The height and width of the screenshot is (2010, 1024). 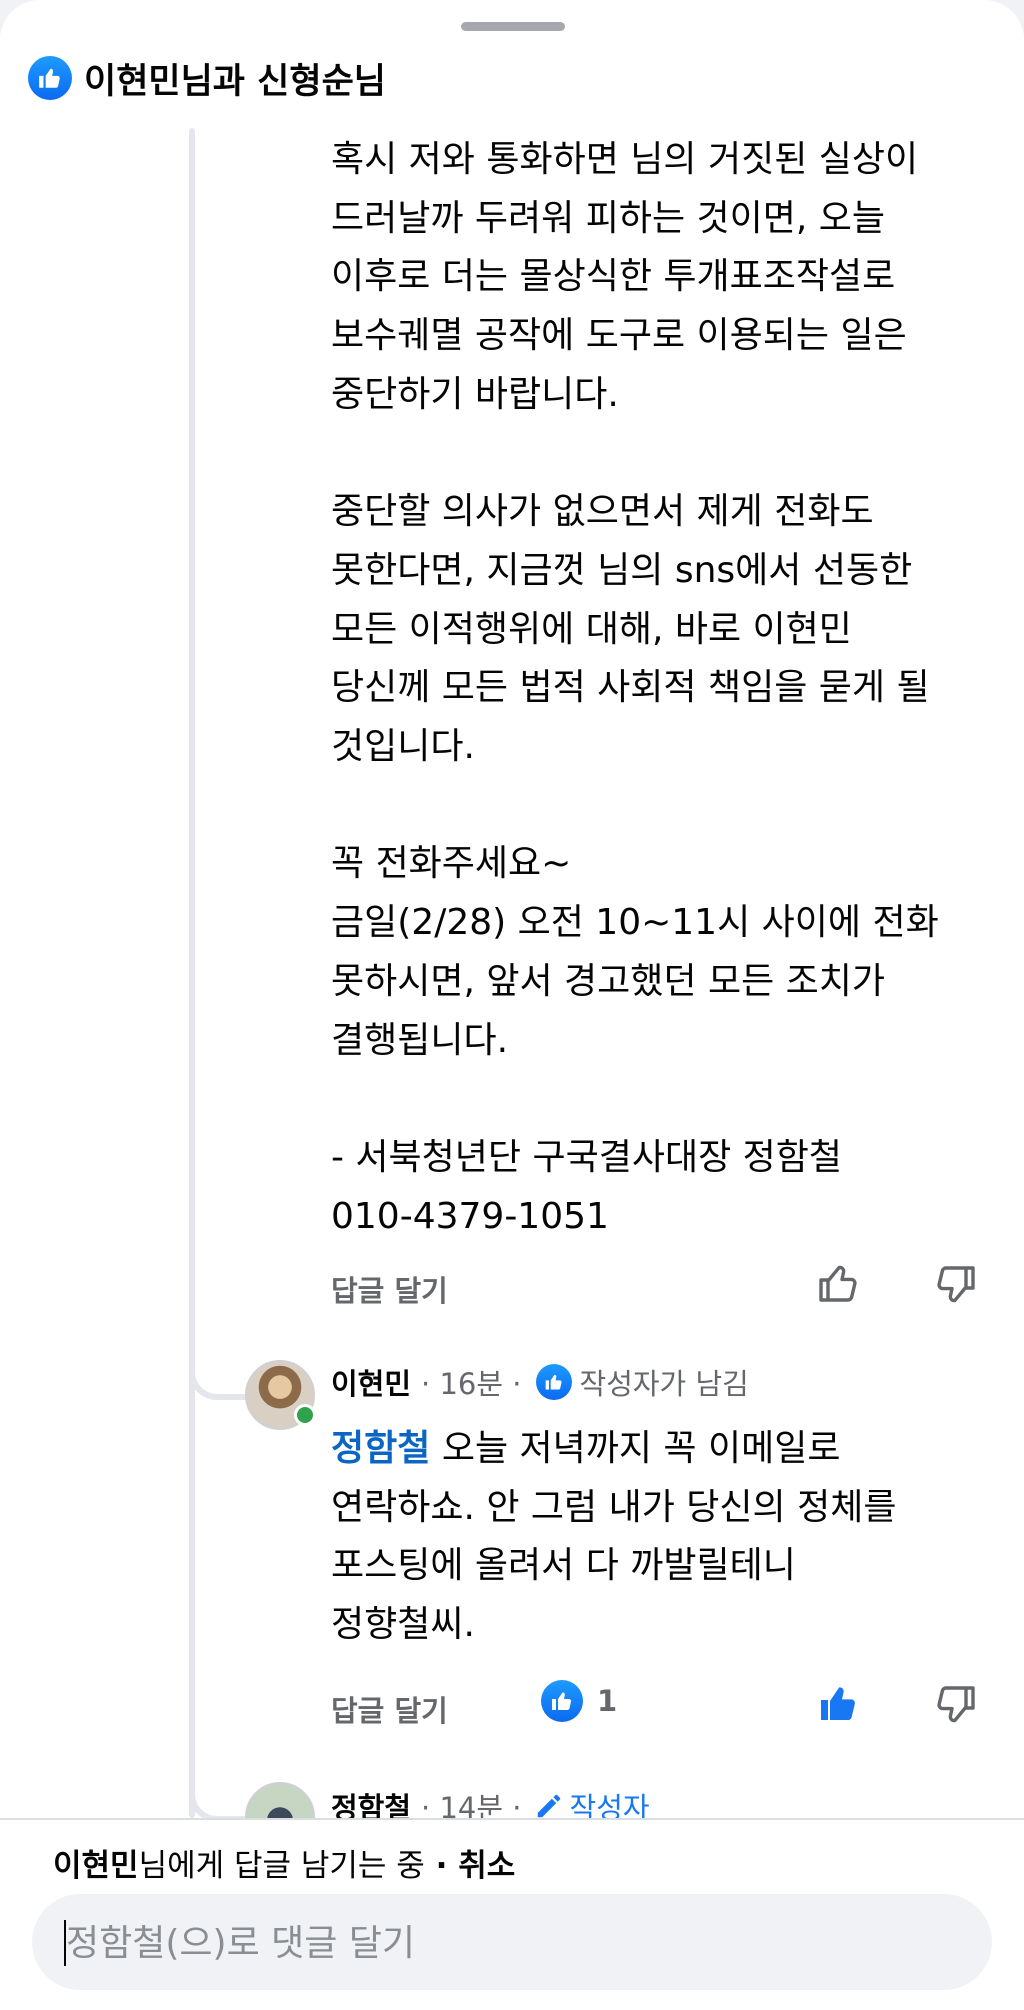 I want to click on like-count: 1, so click(x=579, y=1701).